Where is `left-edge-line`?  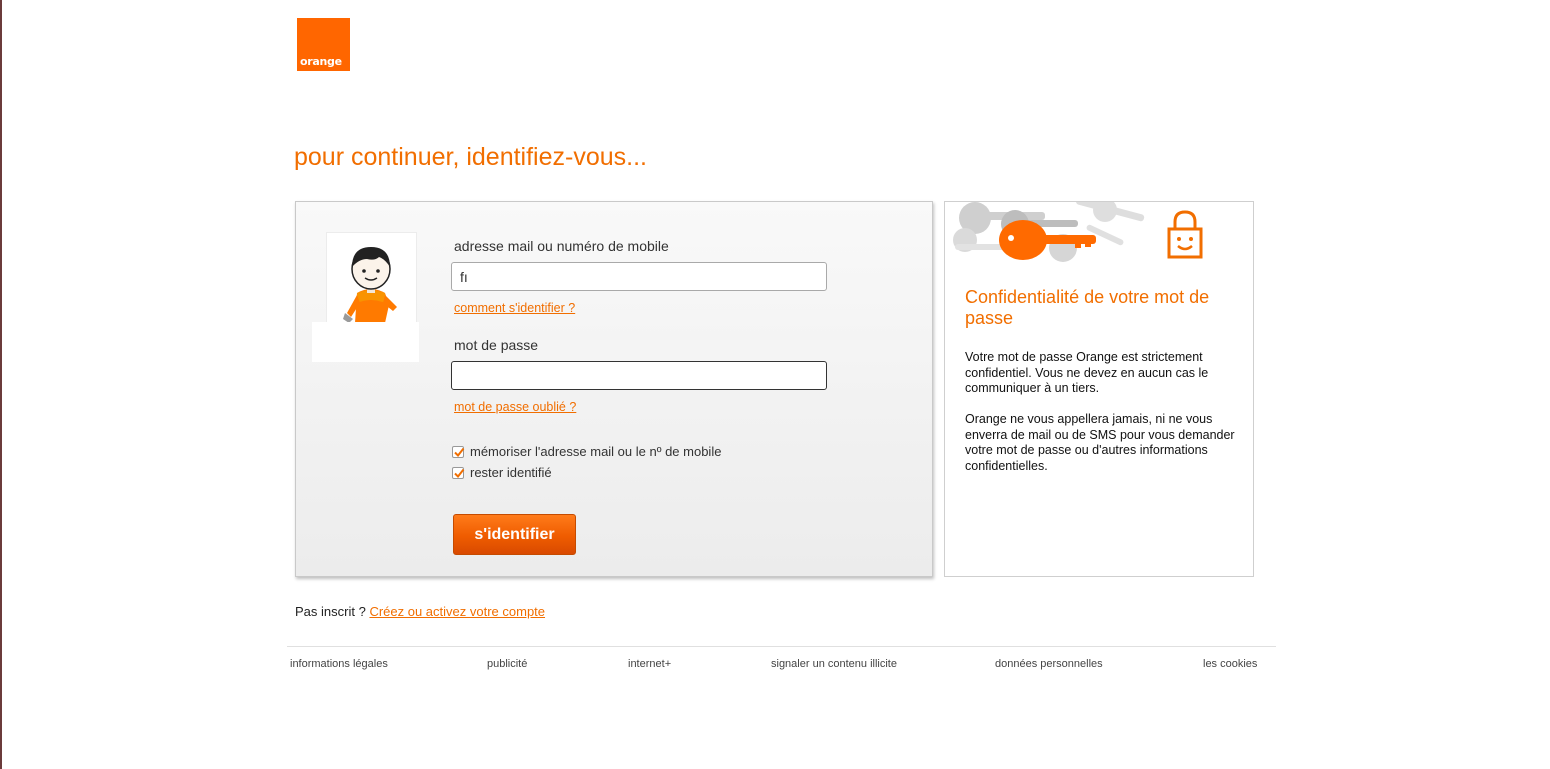
left-edge-line is located at coordinates (1, 384).